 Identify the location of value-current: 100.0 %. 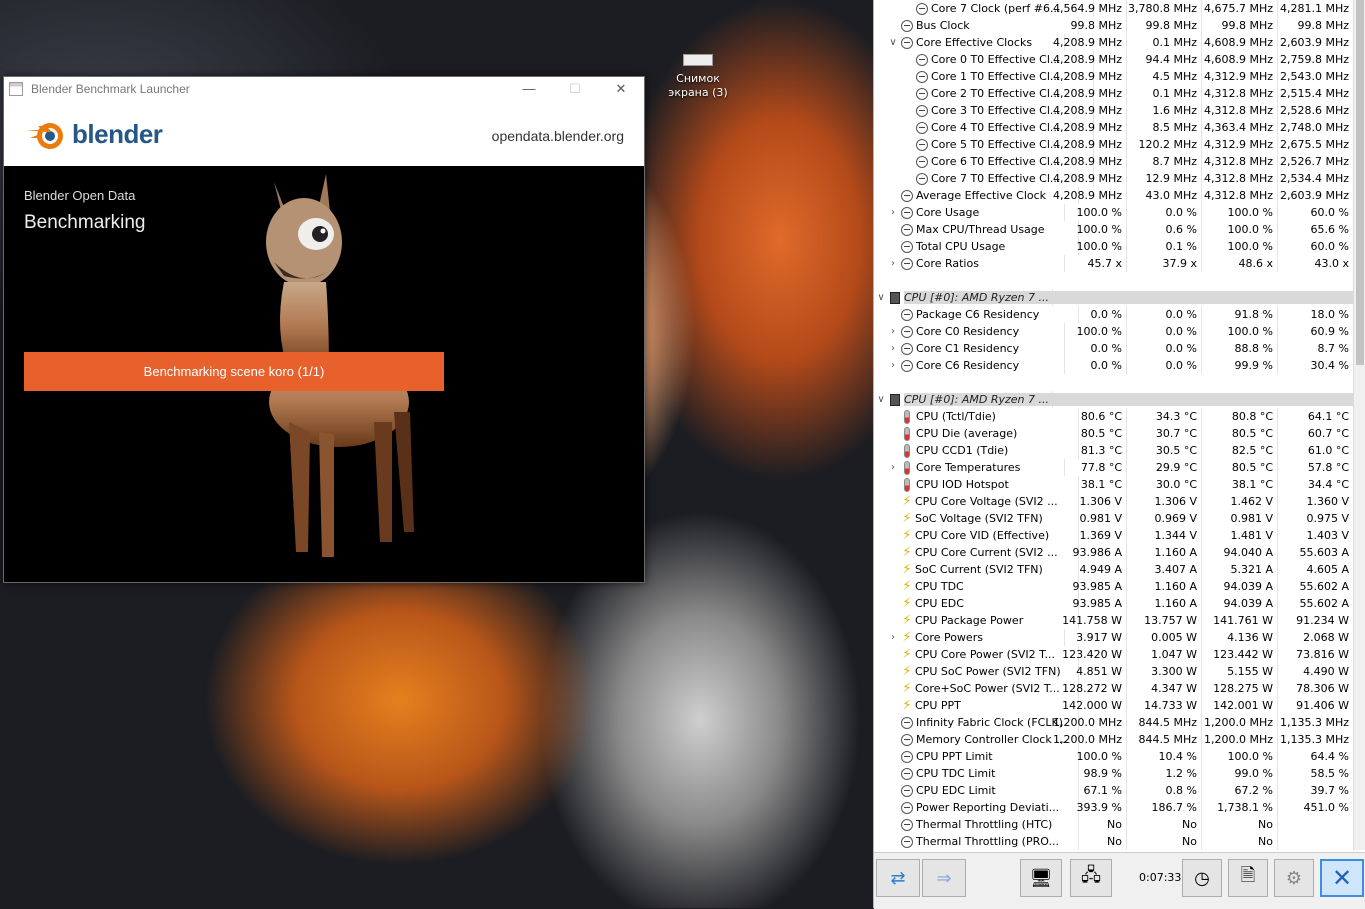
(1089, 212).